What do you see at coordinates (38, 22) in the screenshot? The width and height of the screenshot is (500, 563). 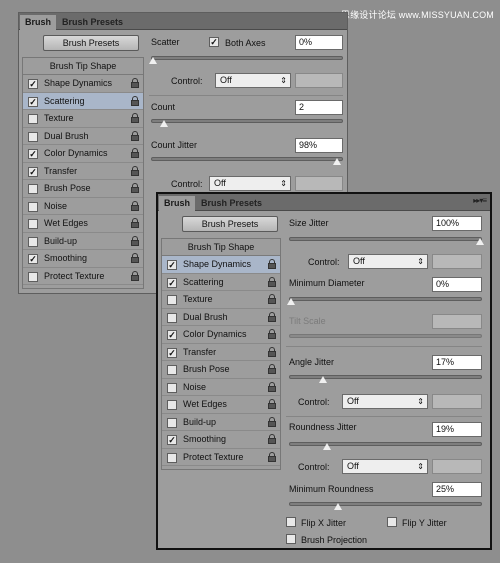 I see `tab-brush: Brush` at bounding box center [38, 22].